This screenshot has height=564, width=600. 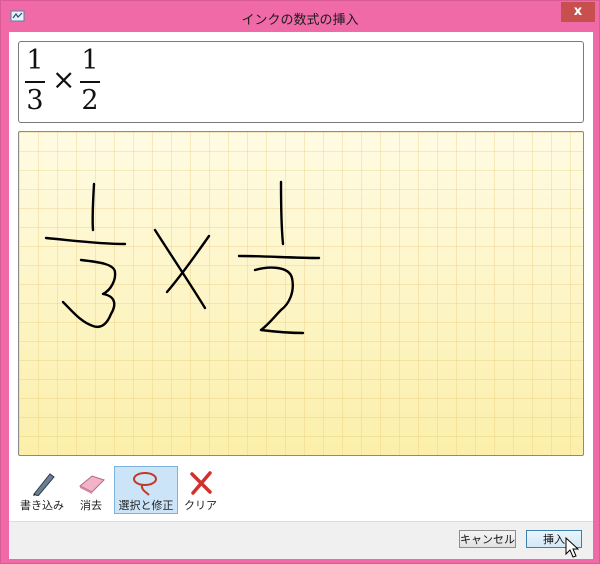 What do you see at coordinates (35, 100) in the screenshot?
I see `denominator: 3` at bounding box center [35, 100].